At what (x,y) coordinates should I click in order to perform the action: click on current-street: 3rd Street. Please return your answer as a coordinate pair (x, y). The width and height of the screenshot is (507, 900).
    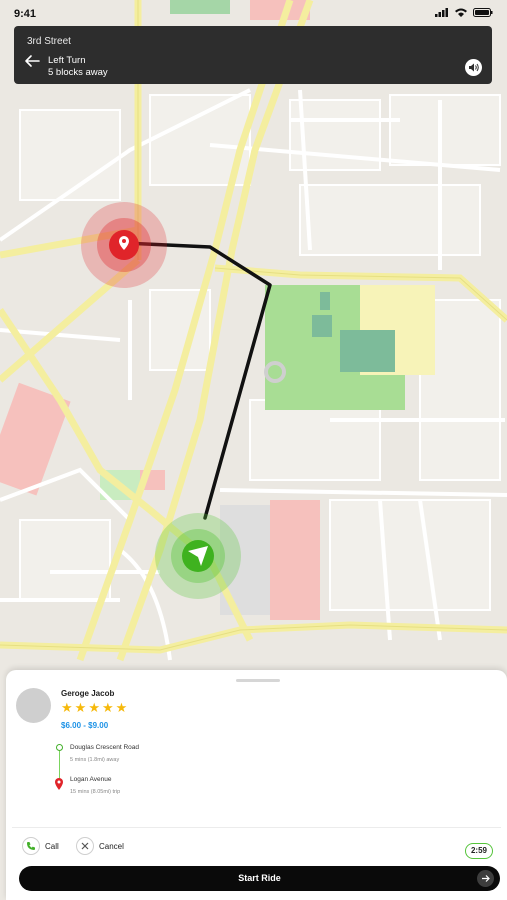
    Looking at the image, I should click on (49, 41).